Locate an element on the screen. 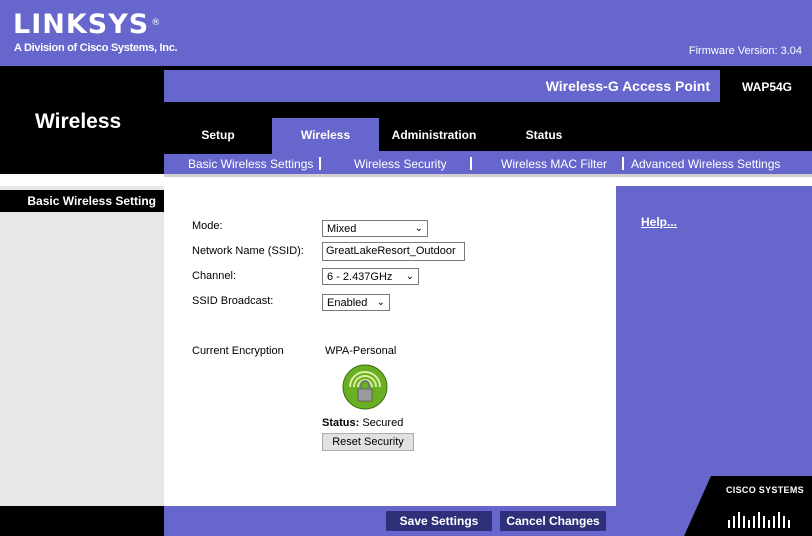 Image resolution: width=812 pixels, height=536 pixels. ssid-broadcast-label: SSID Broadcast: is located at coordinates (233, 301).